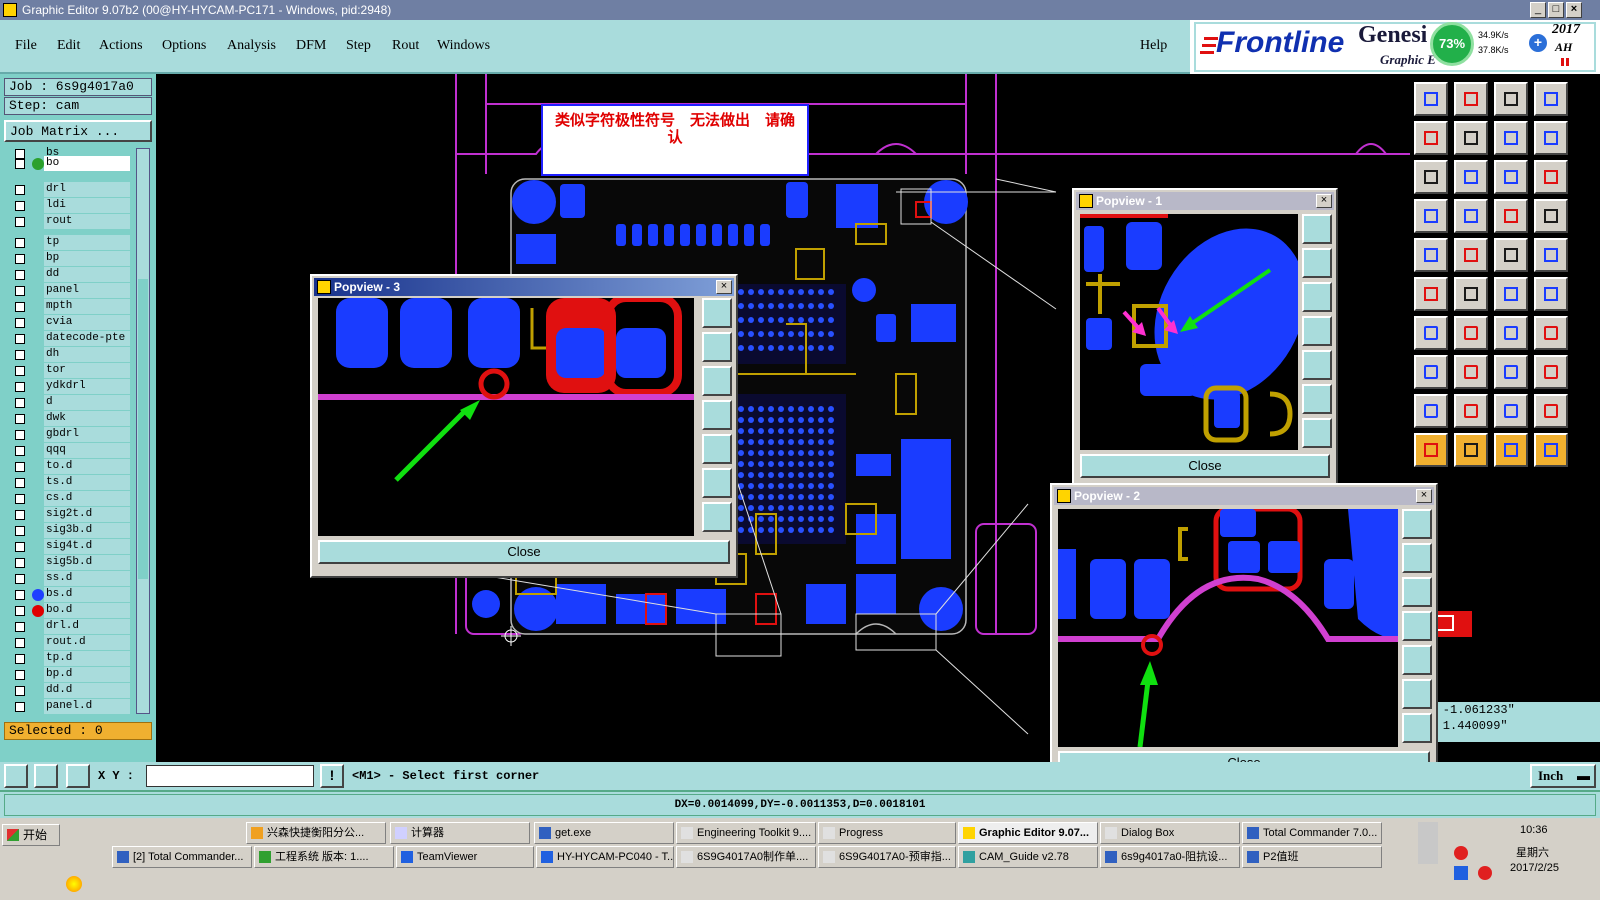 The height and width of the screenshot is (900, 1600). Describe the element at coordinates (1563, 776) in the screenshot. I see `unit-select: Inch ▬` at that location.